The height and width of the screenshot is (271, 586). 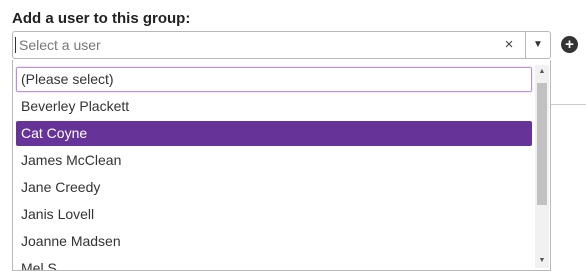 I want to click on option-beverley-plackett: Beverley Plackett, so click(x=274, y=106).